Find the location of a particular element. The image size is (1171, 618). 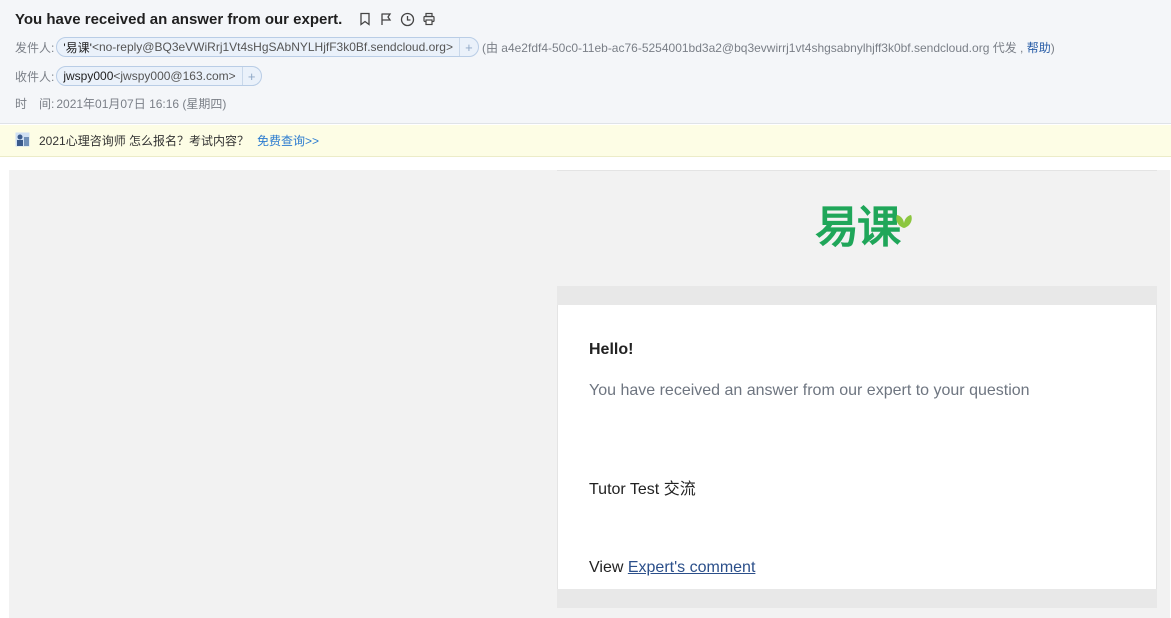

clock-icon is located at coordinates (407, 19).